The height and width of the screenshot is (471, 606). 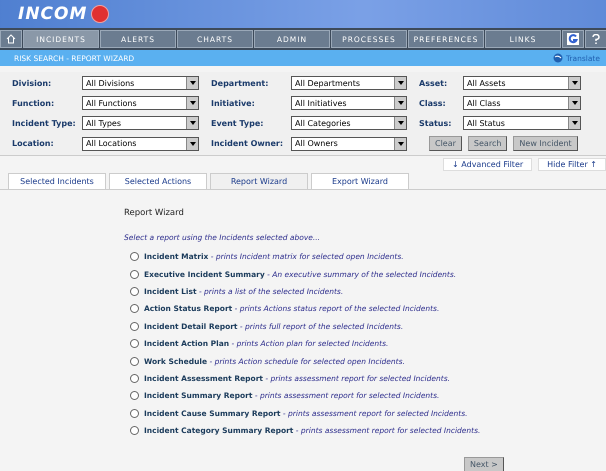 What do you see at coordinates (360, 181) in the screenshot?
I see `tab: Export Wizard` at bounding box center [360, 181].